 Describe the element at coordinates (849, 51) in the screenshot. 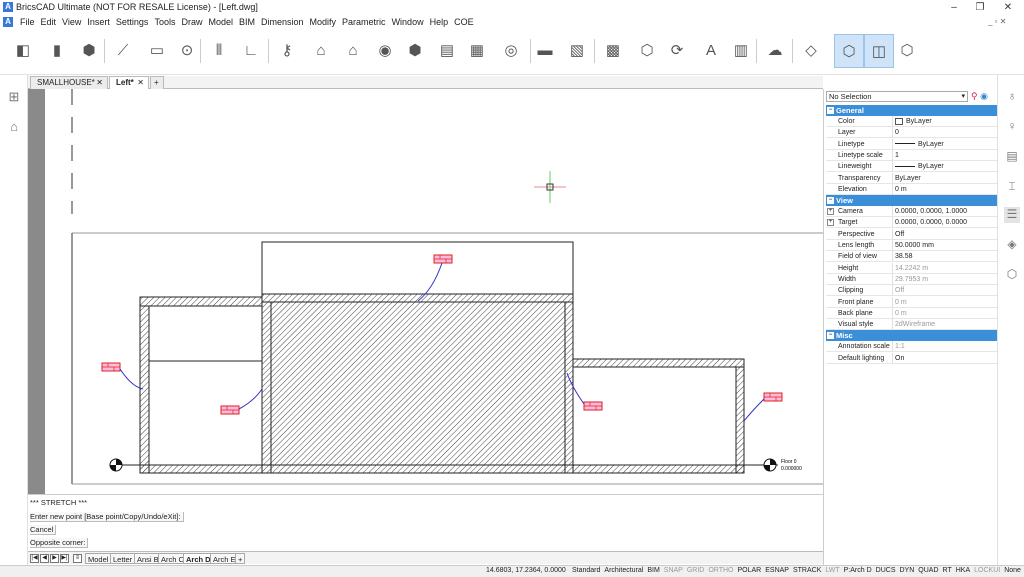

I see `visual-style-shaded-icon: ⬡` at that location.